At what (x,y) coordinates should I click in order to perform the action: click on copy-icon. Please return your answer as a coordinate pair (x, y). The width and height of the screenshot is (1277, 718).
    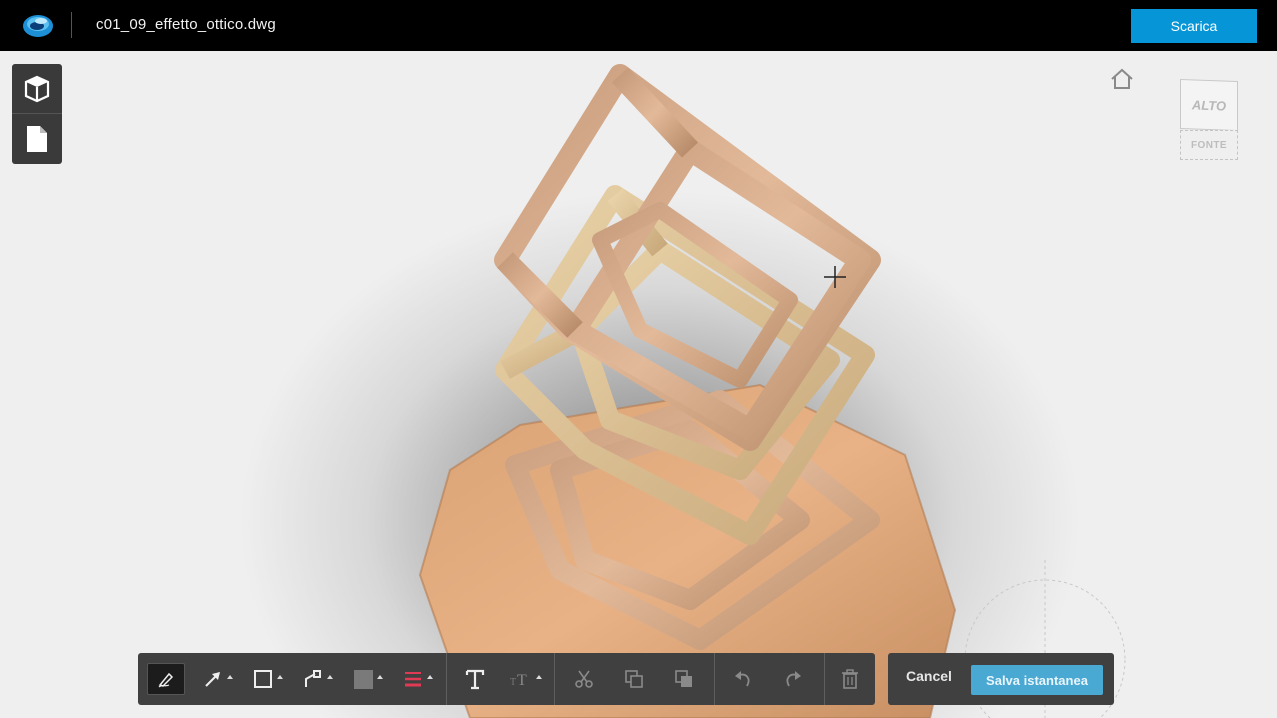
    Looking at the image, I should click on (634, 679).